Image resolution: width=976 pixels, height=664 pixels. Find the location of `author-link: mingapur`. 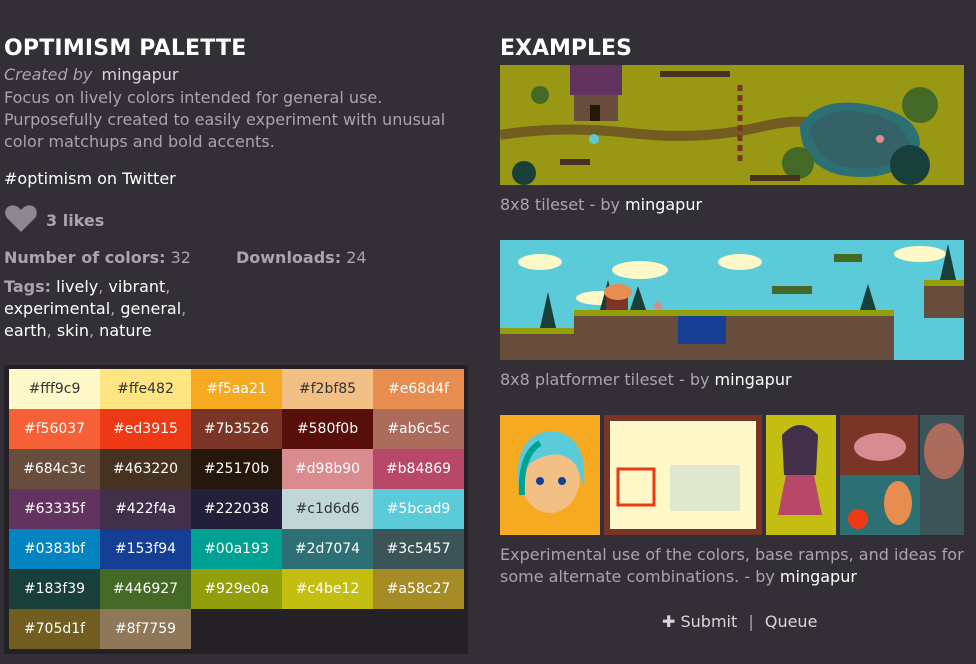

author-link: mingapur is located at coordinates (139, 74).